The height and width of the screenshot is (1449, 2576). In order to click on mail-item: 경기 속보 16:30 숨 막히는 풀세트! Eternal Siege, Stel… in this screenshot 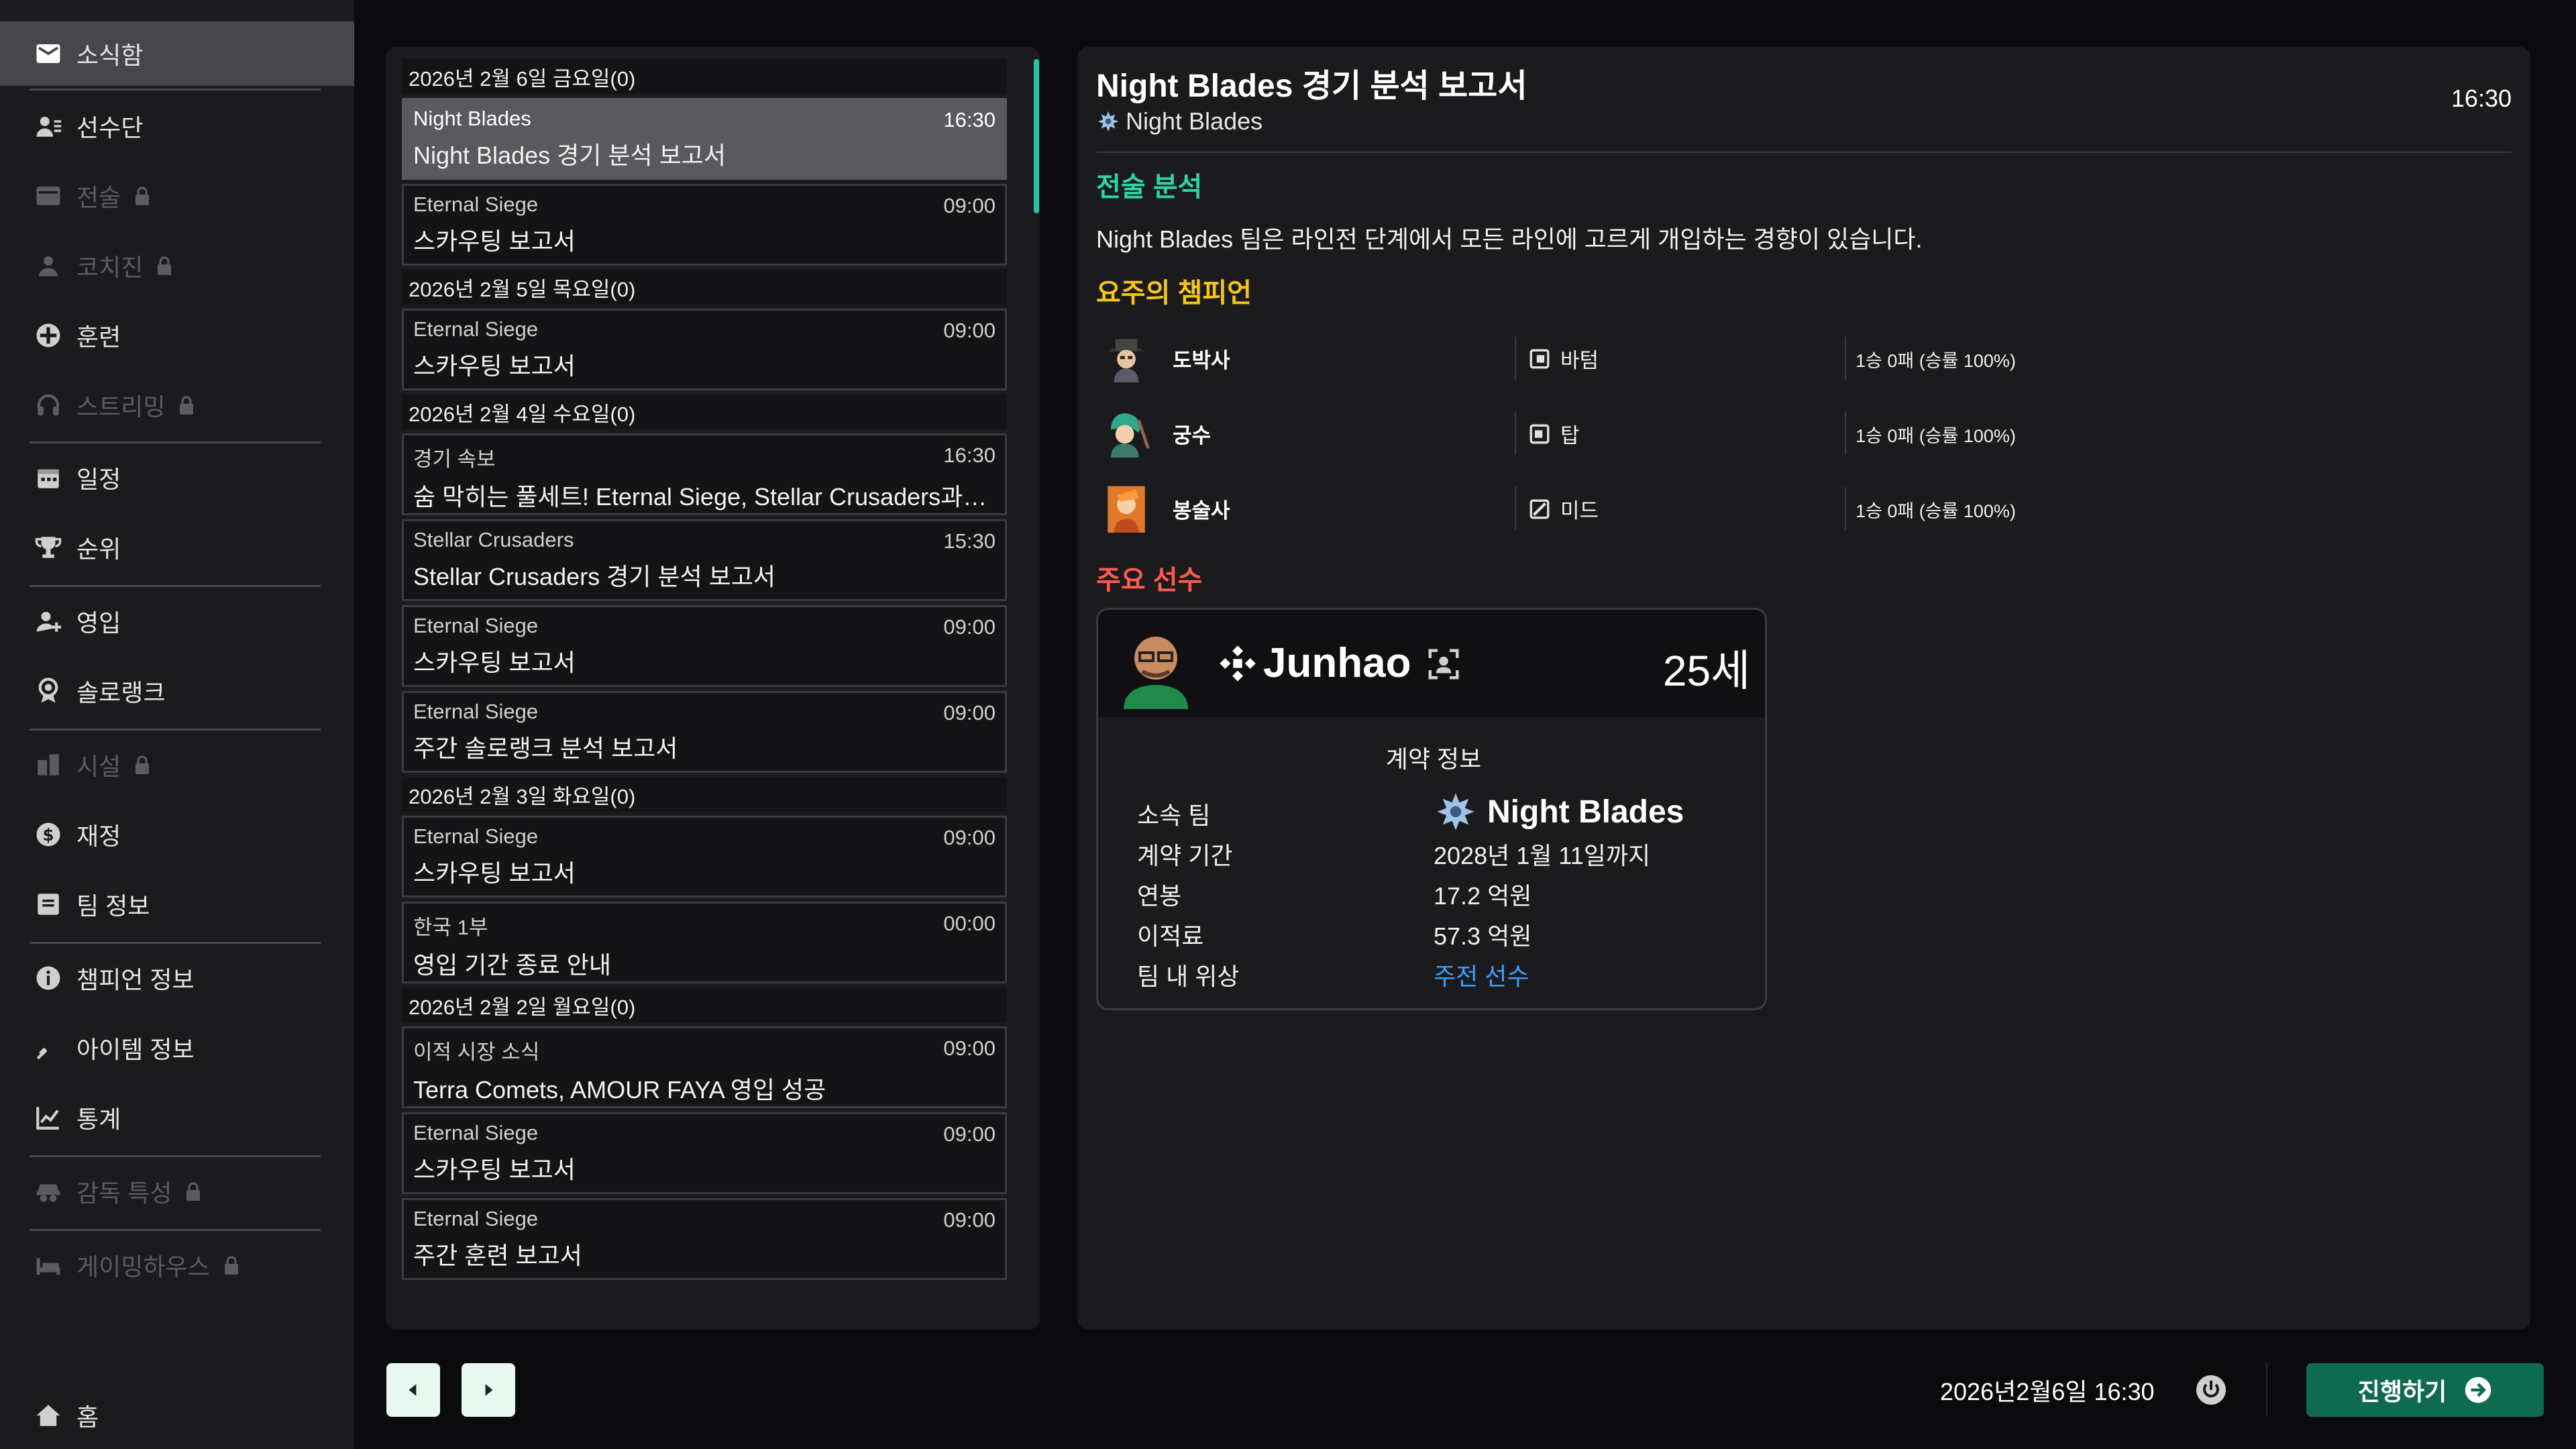, I will do `click(704, 474)`.